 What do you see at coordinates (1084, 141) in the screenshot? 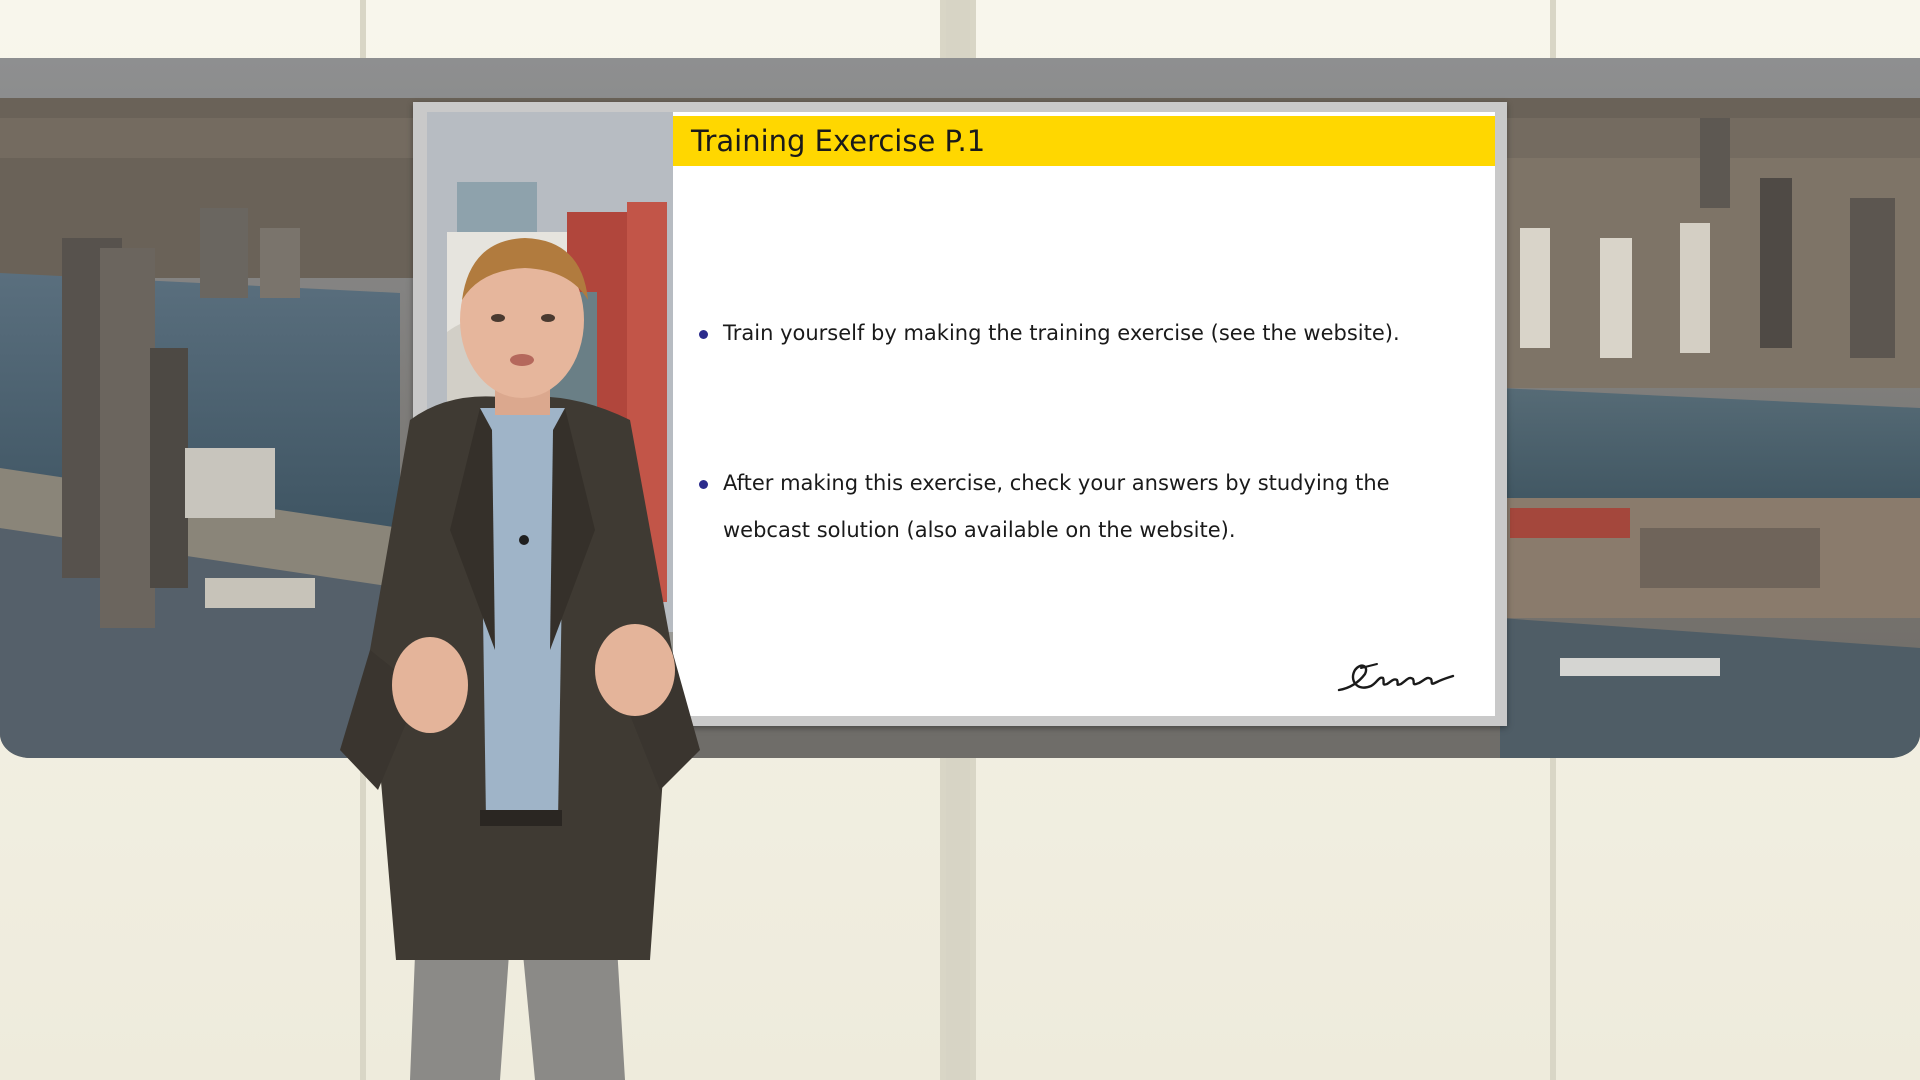
I see `slide-title-bar: Training Exercise P.1` at bounding box center [1084, 141].